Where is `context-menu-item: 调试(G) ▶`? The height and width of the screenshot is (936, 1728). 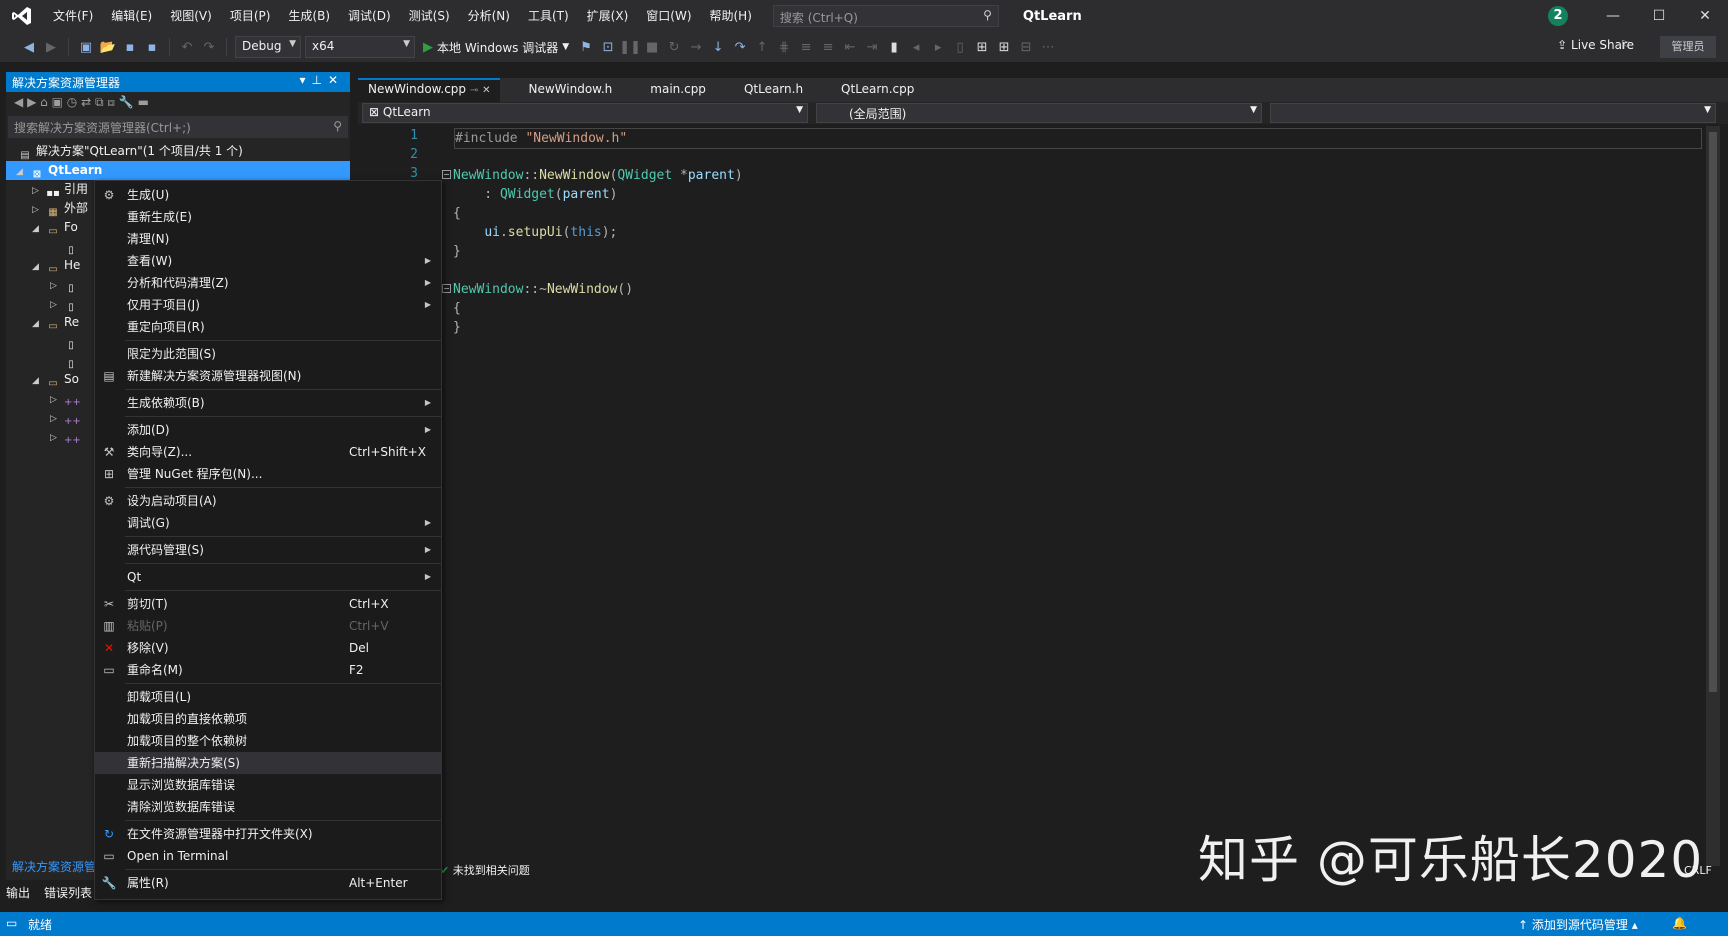 context-menu-item: 调试(G) ▶ is located at coordinates (268, 523).